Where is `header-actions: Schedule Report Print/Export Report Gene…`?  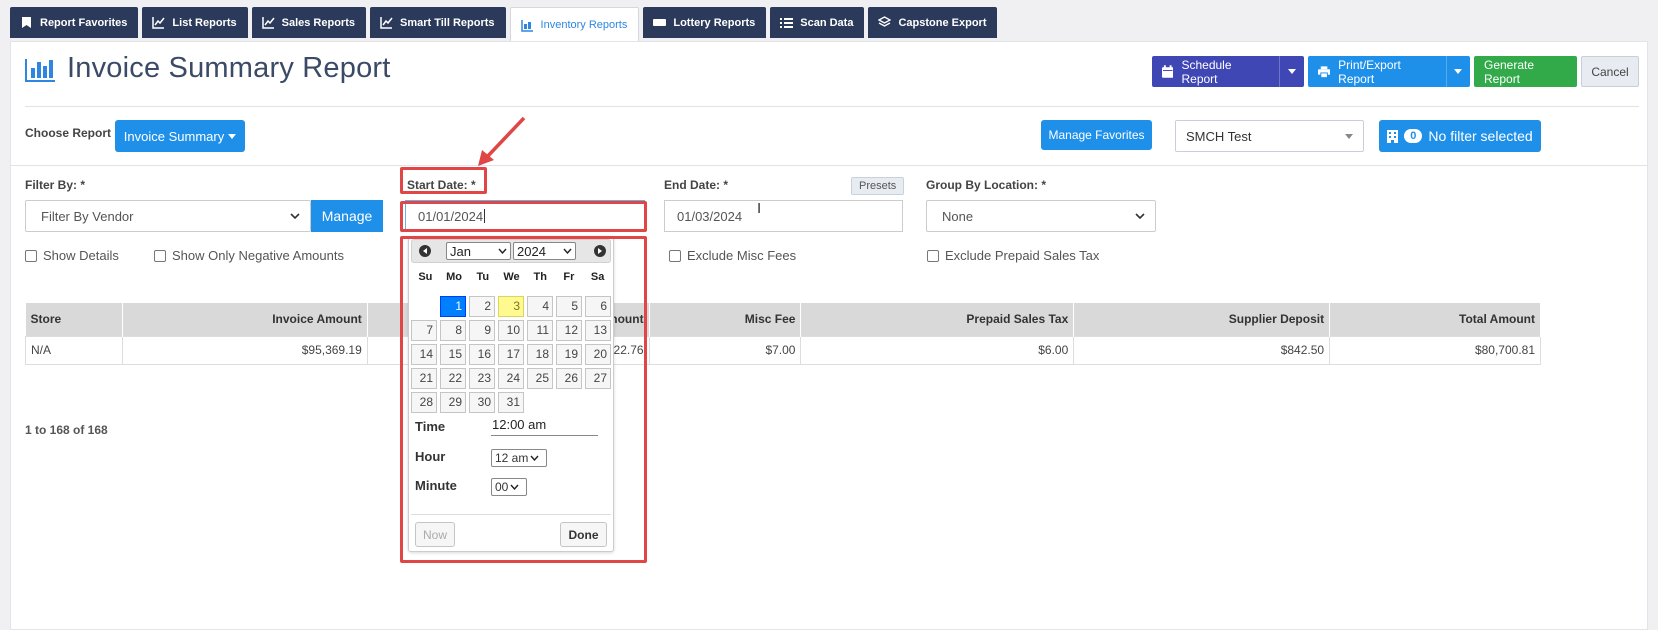
header-actions: Schedule Report Print/Export Report Gene… is located at coordinates (1395, 71).